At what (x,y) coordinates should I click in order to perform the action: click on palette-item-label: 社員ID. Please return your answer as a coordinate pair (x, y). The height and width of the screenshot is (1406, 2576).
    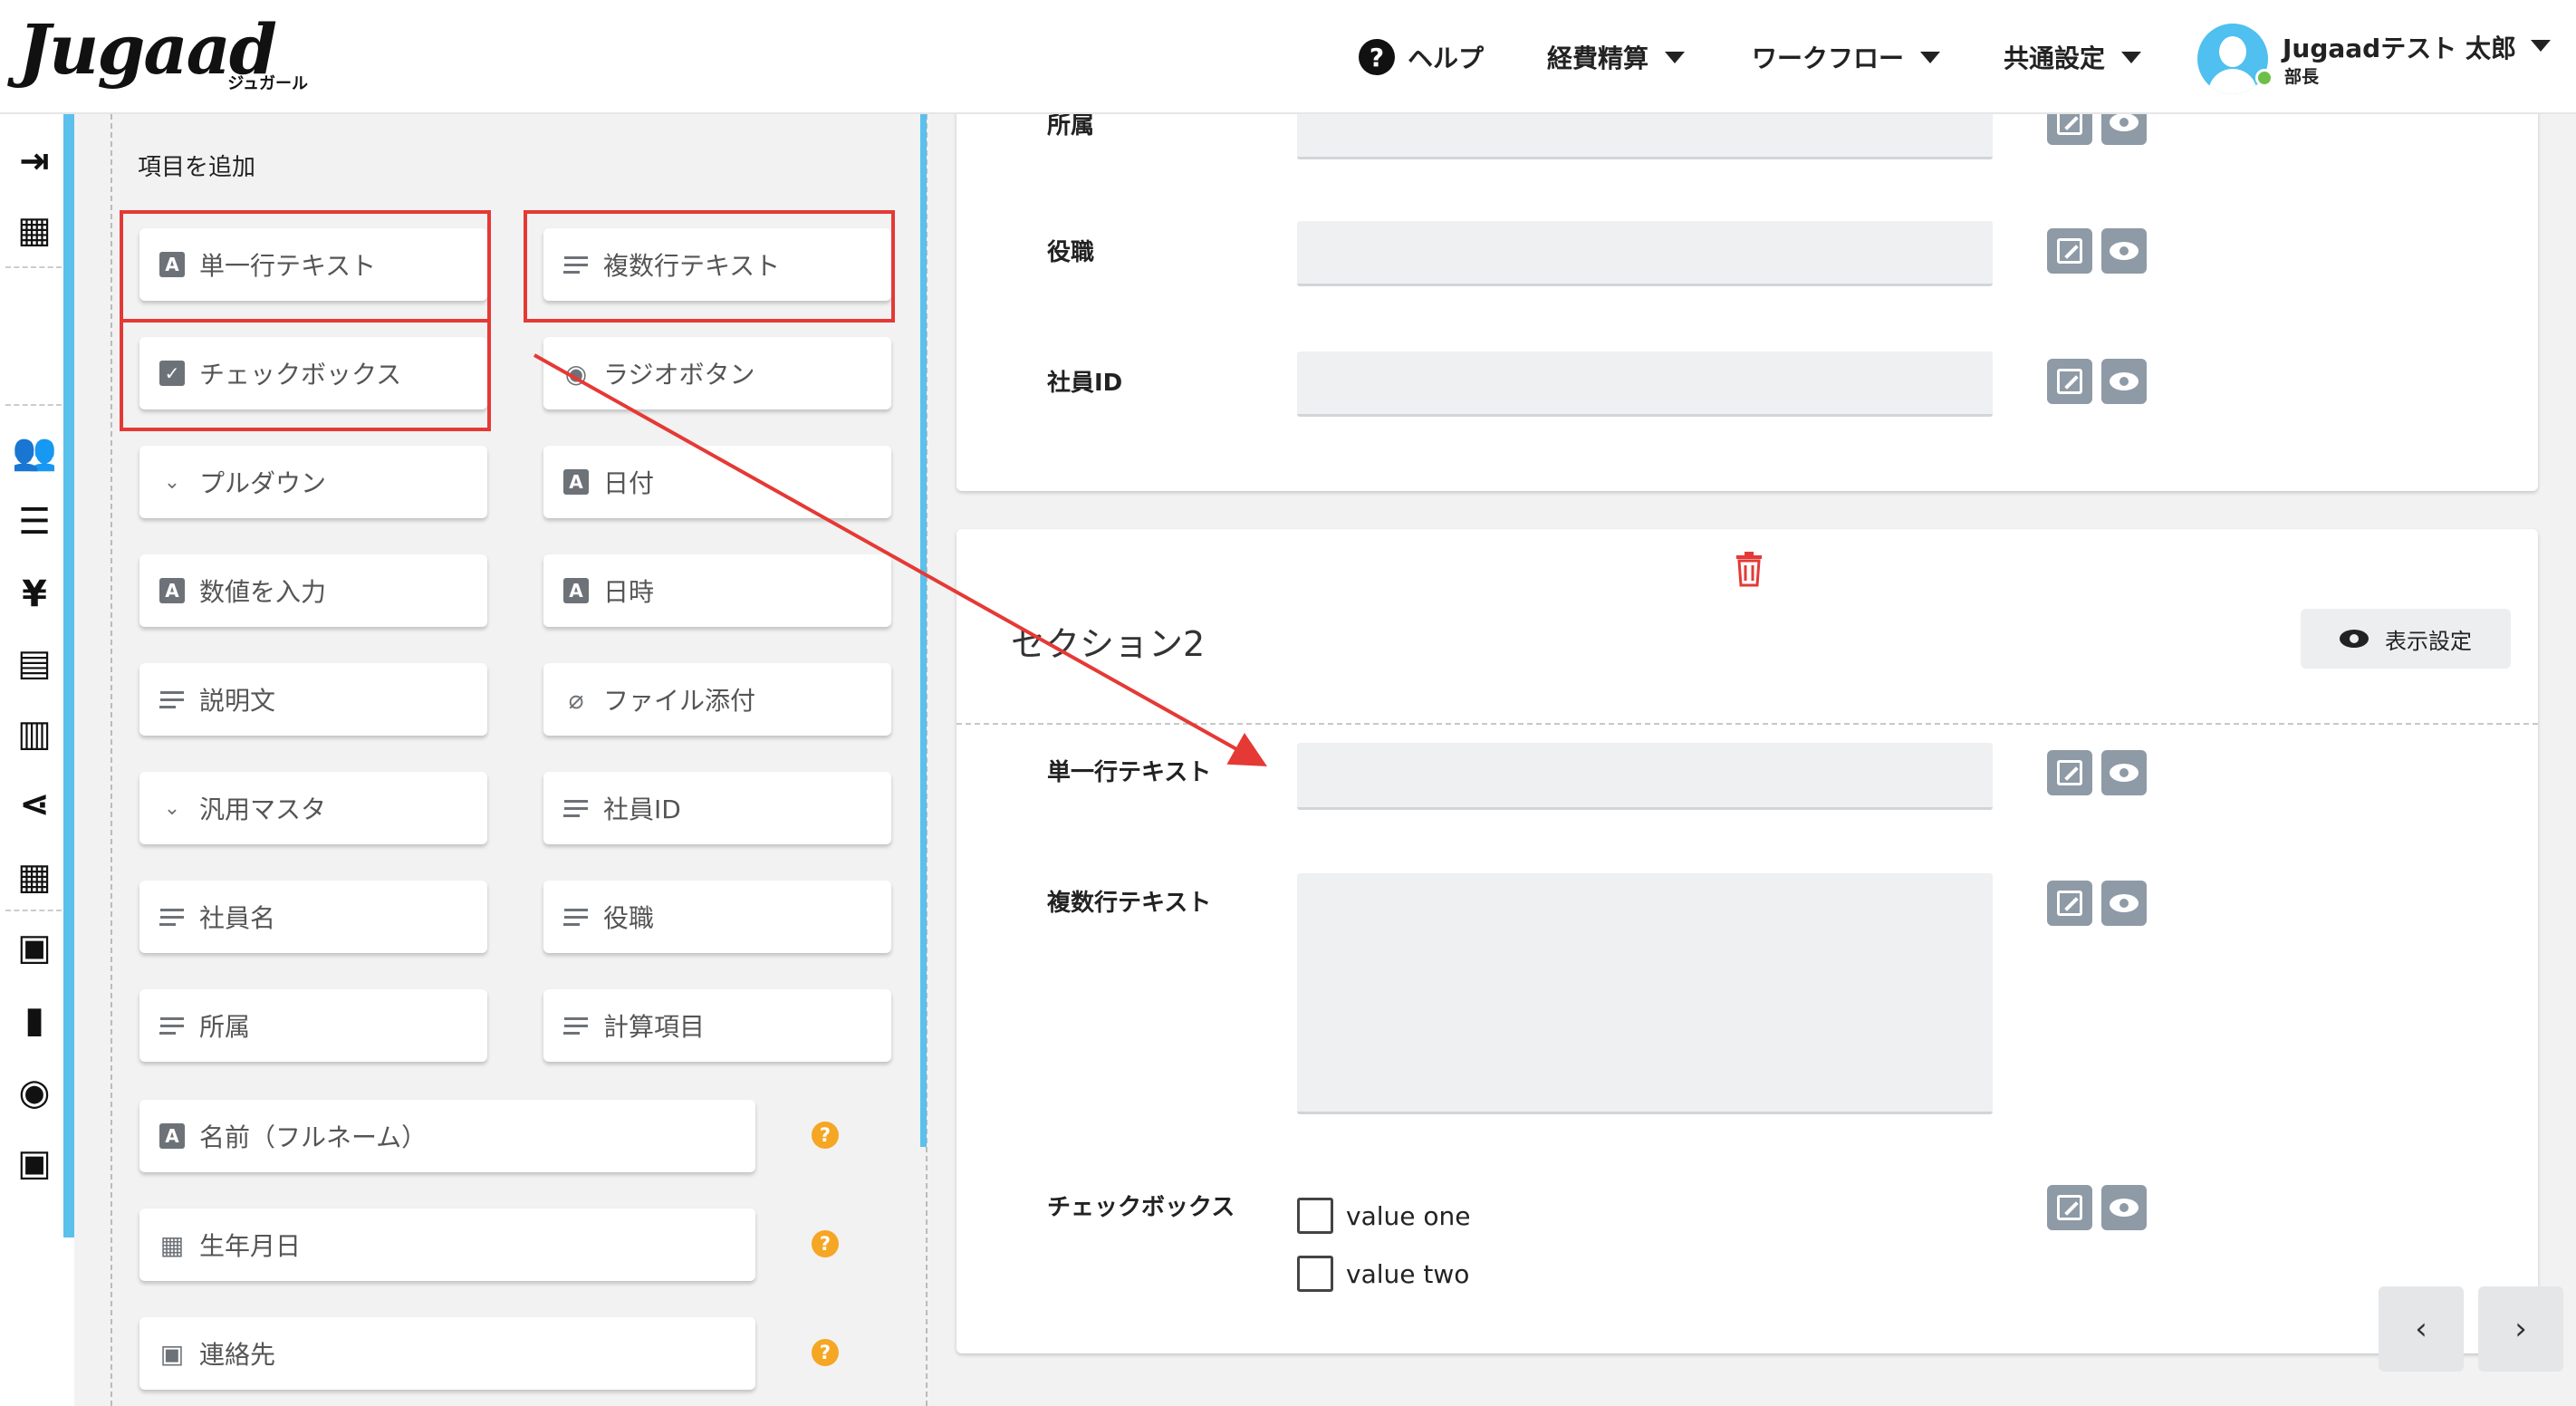
    Looking at the image, I should click on (642, 809).